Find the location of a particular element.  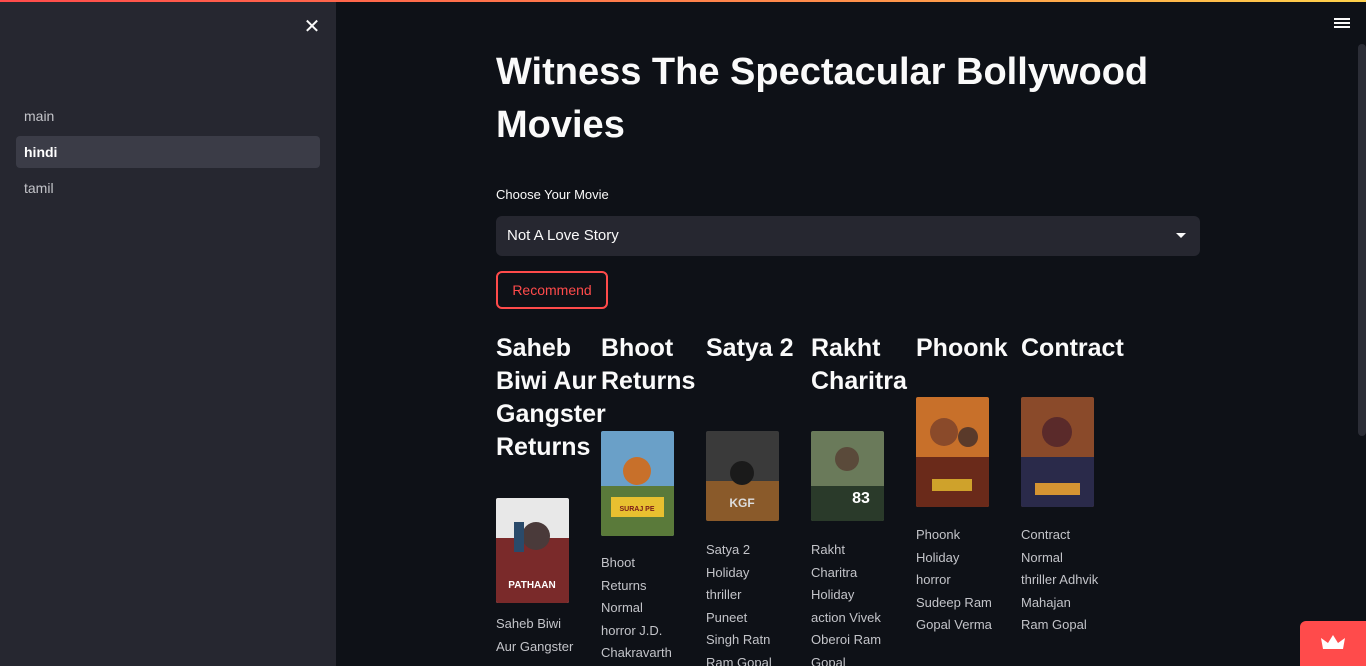

select-label: Choose Your Movie is located at coordinates (552, 194).